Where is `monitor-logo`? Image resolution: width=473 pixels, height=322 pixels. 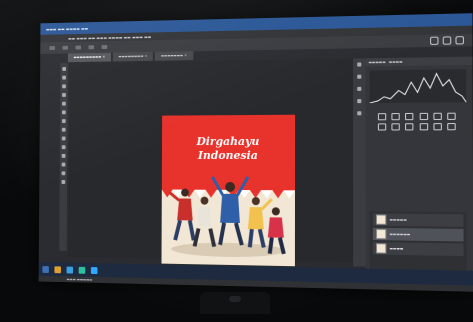
monitor-logo is located at coordinates (235, 299).